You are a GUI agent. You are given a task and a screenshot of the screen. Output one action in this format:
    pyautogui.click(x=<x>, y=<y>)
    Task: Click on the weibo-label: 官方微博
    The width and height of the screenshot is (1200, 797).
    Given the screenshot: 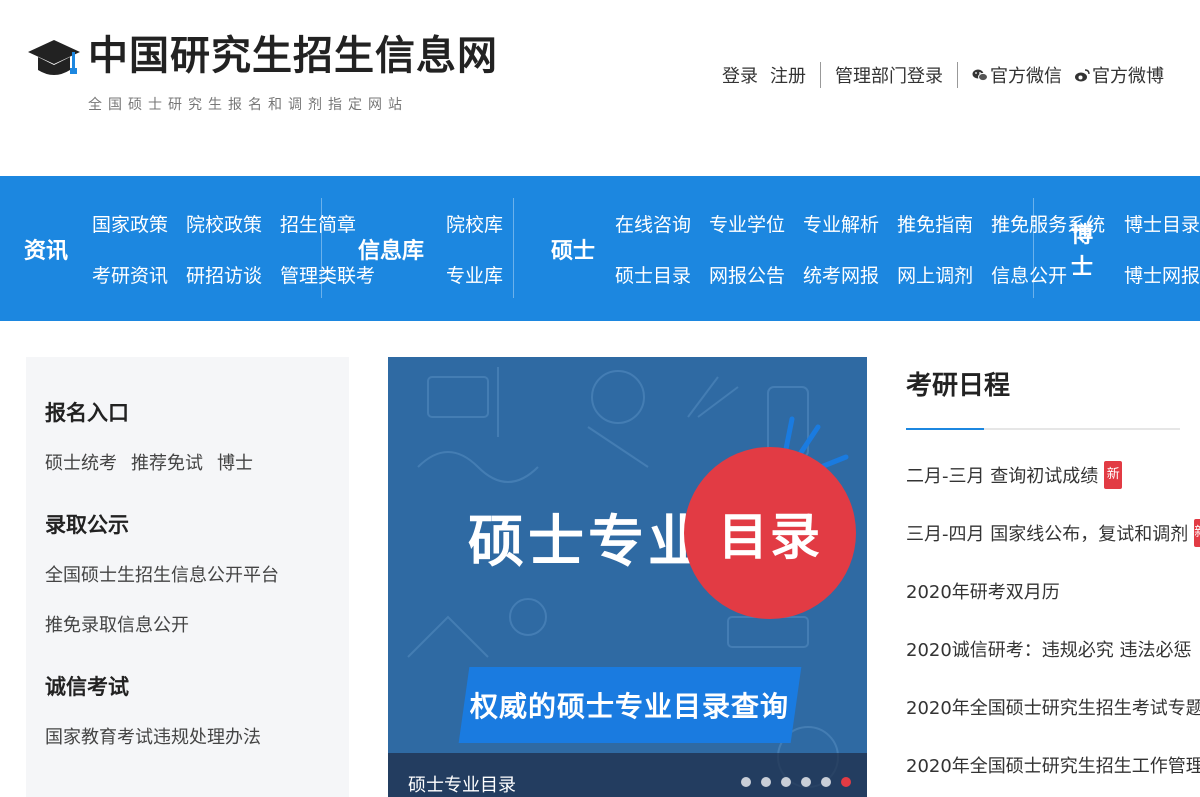 What is the action you would take?
    pyautogui.click(x=1128, y=76)
    